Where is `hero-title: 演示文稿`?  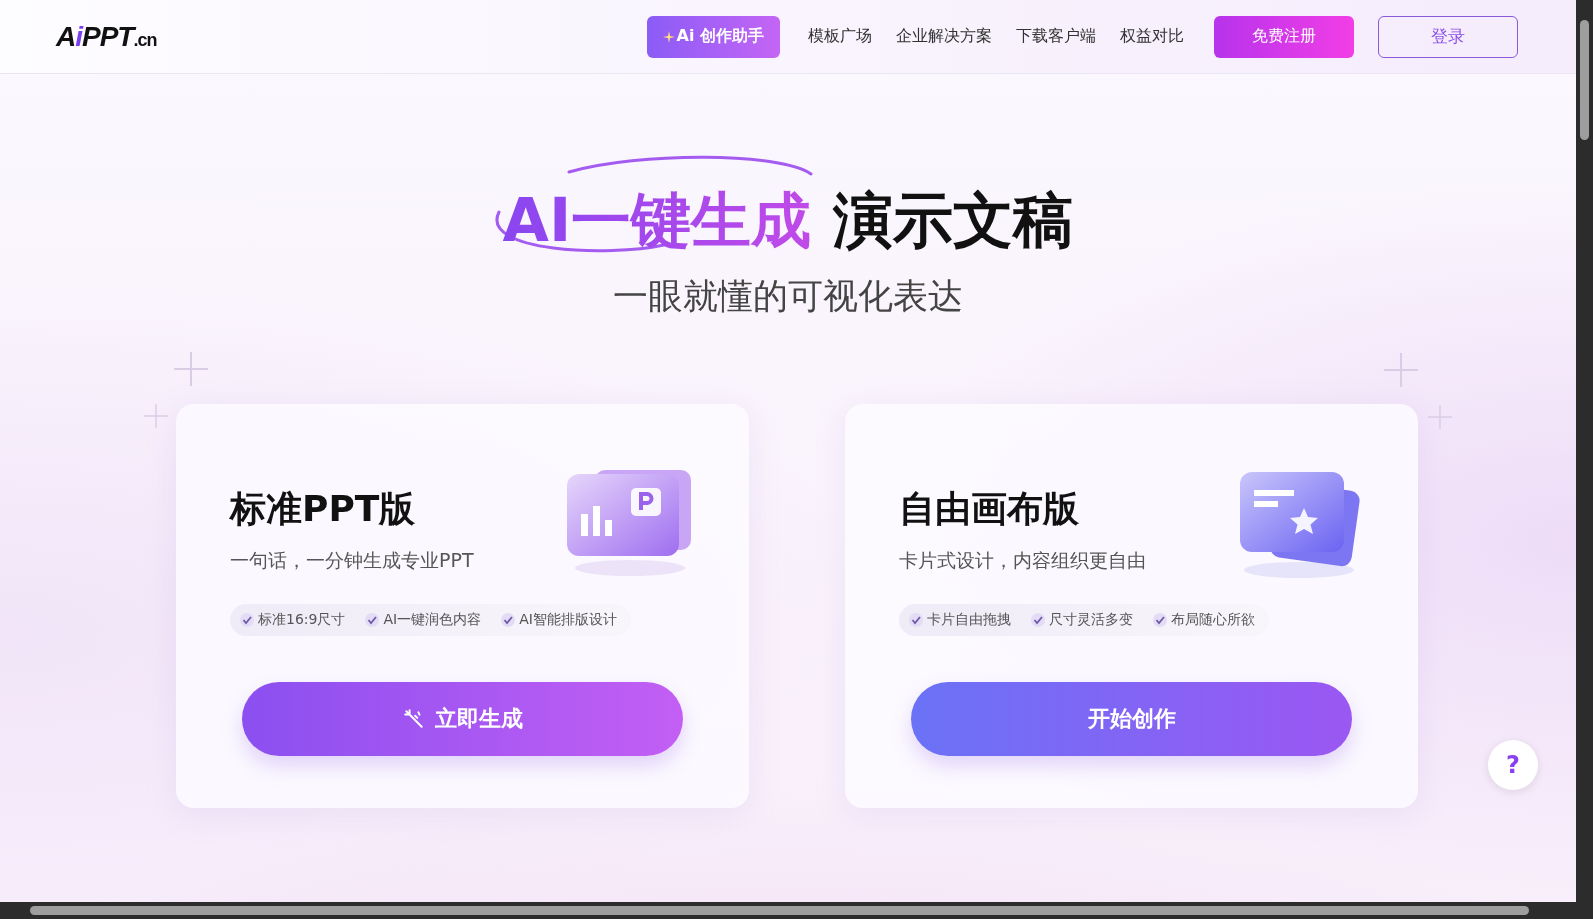
hero-title: 演示文稿 is located at coordinates (953, 220).